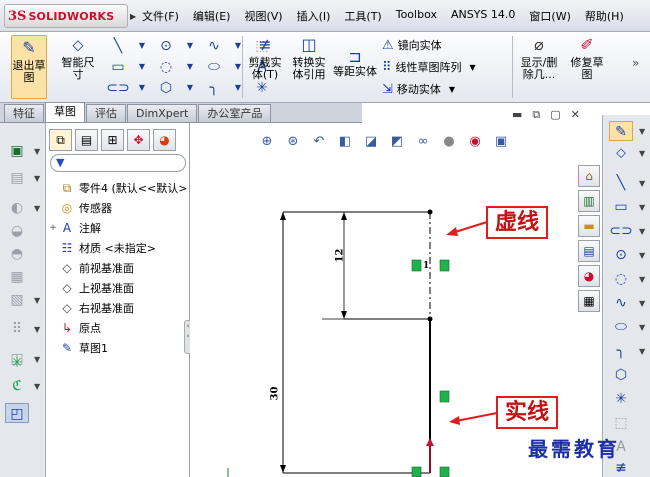 The width and height of the screenshot is (650, 477). Describe the element at coordinates (133, 16) in the screenshot. I see `logo-dropdown-icon: ▶` at that location.